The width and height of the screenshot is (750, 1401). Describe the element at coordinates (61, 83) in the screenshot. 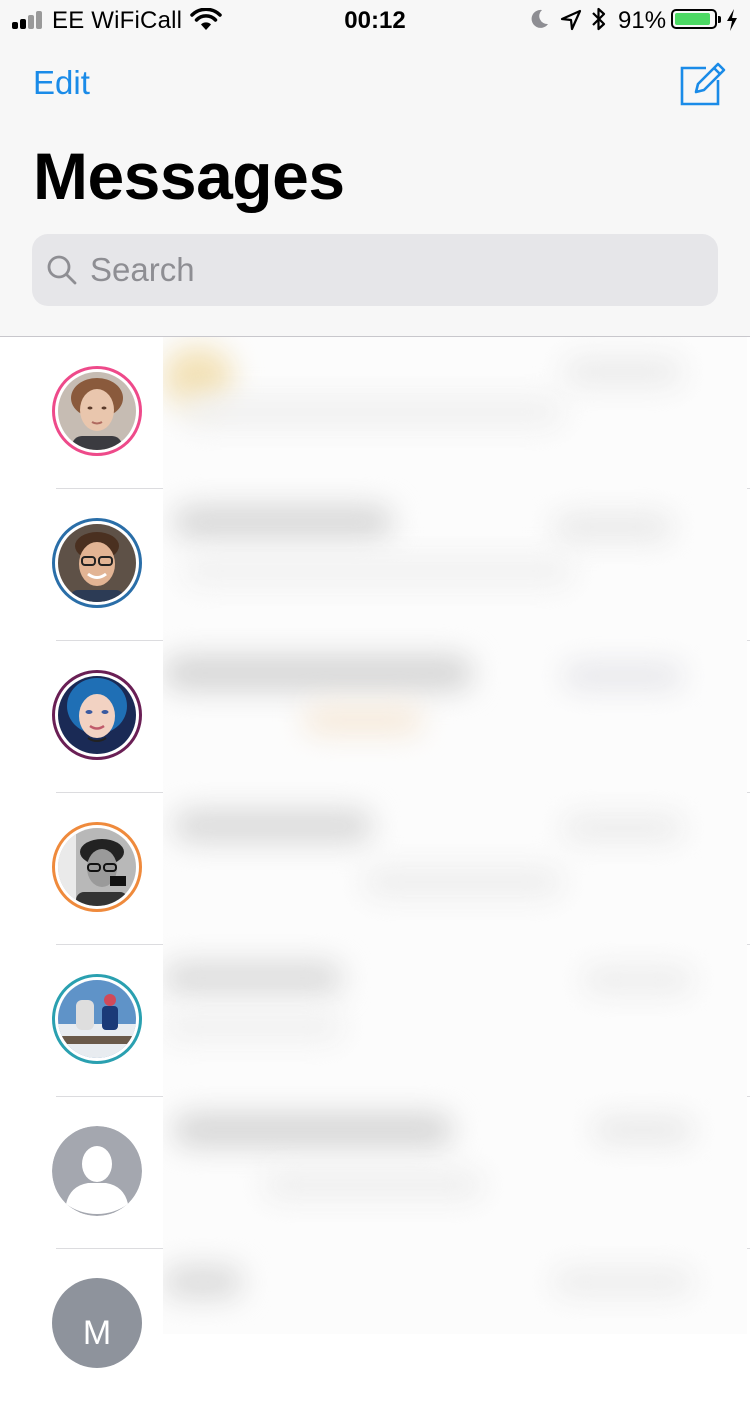

I see `edit-button: Edit` at that location.